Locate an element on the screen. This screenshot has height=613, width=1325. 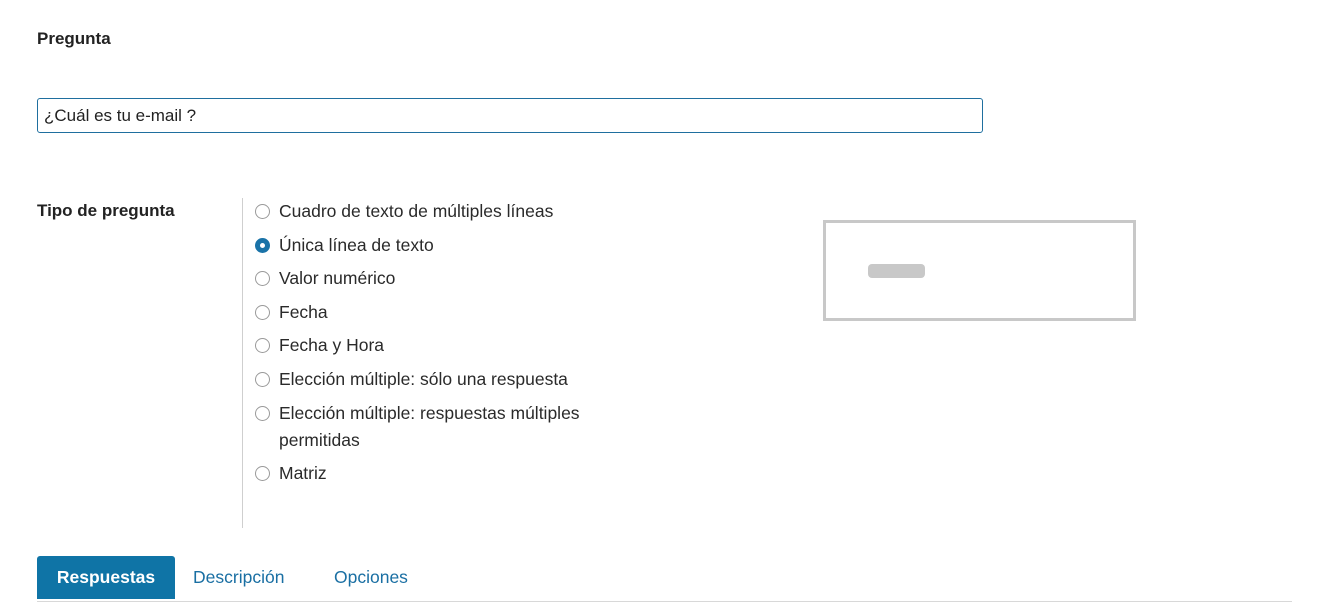
single-line-preview-icon is located at coordinates (896, 271).